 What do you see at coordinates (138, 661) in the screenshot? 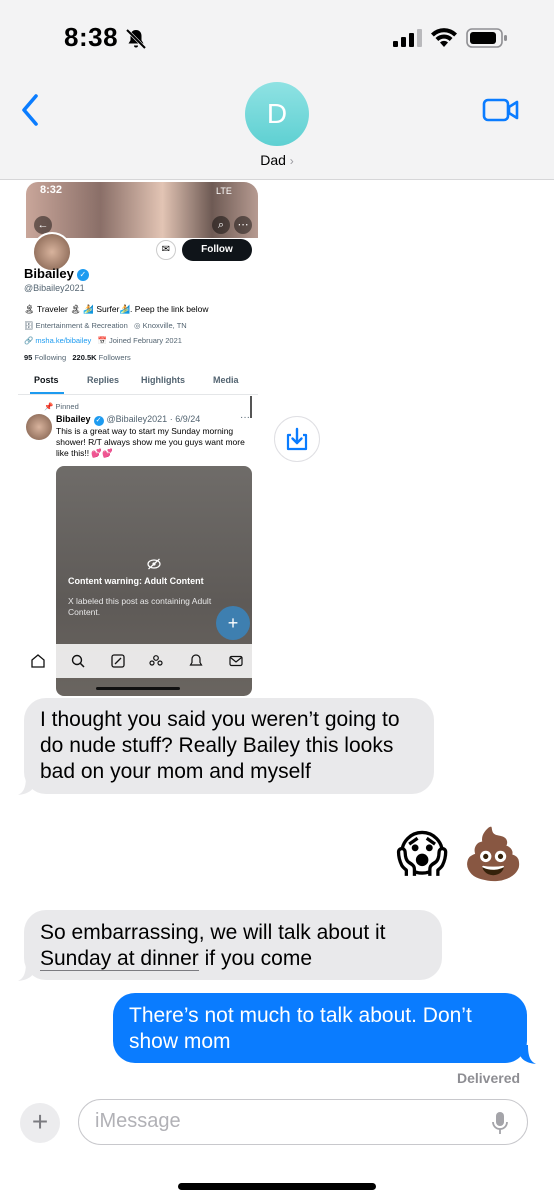
I see `app-bottom-nav` at bounding box center [138, 661].